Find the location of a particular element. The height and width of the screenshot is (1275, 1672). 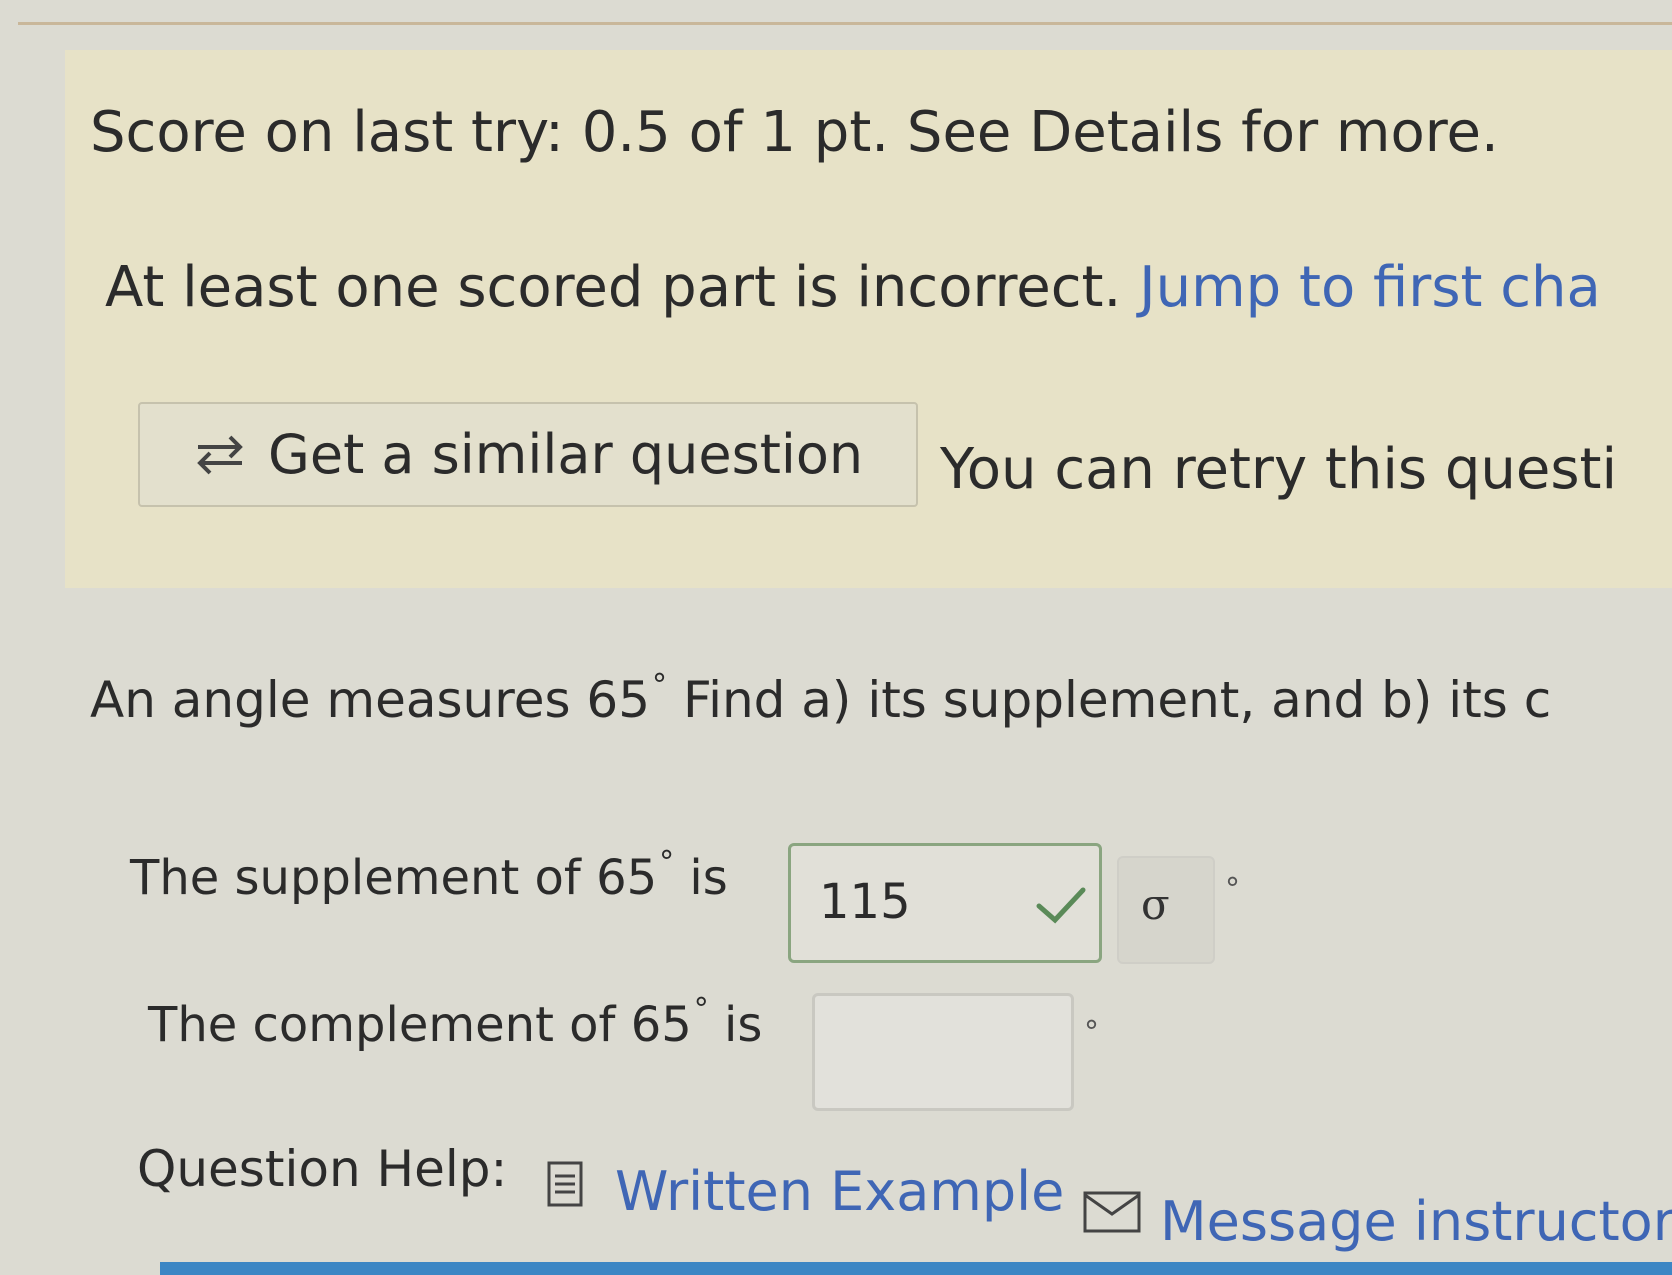

prompt-degree: ° is located at coordinates (660, 685).